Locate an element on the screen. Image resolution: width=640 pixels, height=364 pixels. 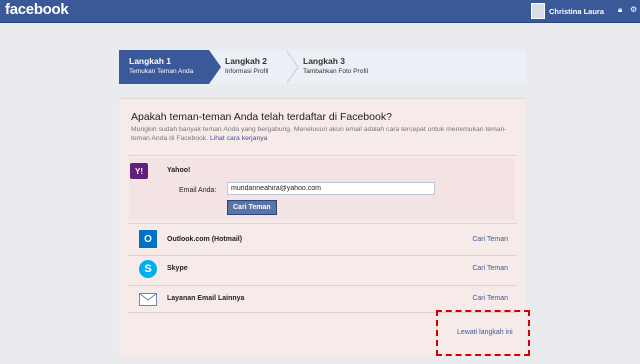
step-1-subtitle: Temukan Teman Anda is located at coordinates (161, 71).